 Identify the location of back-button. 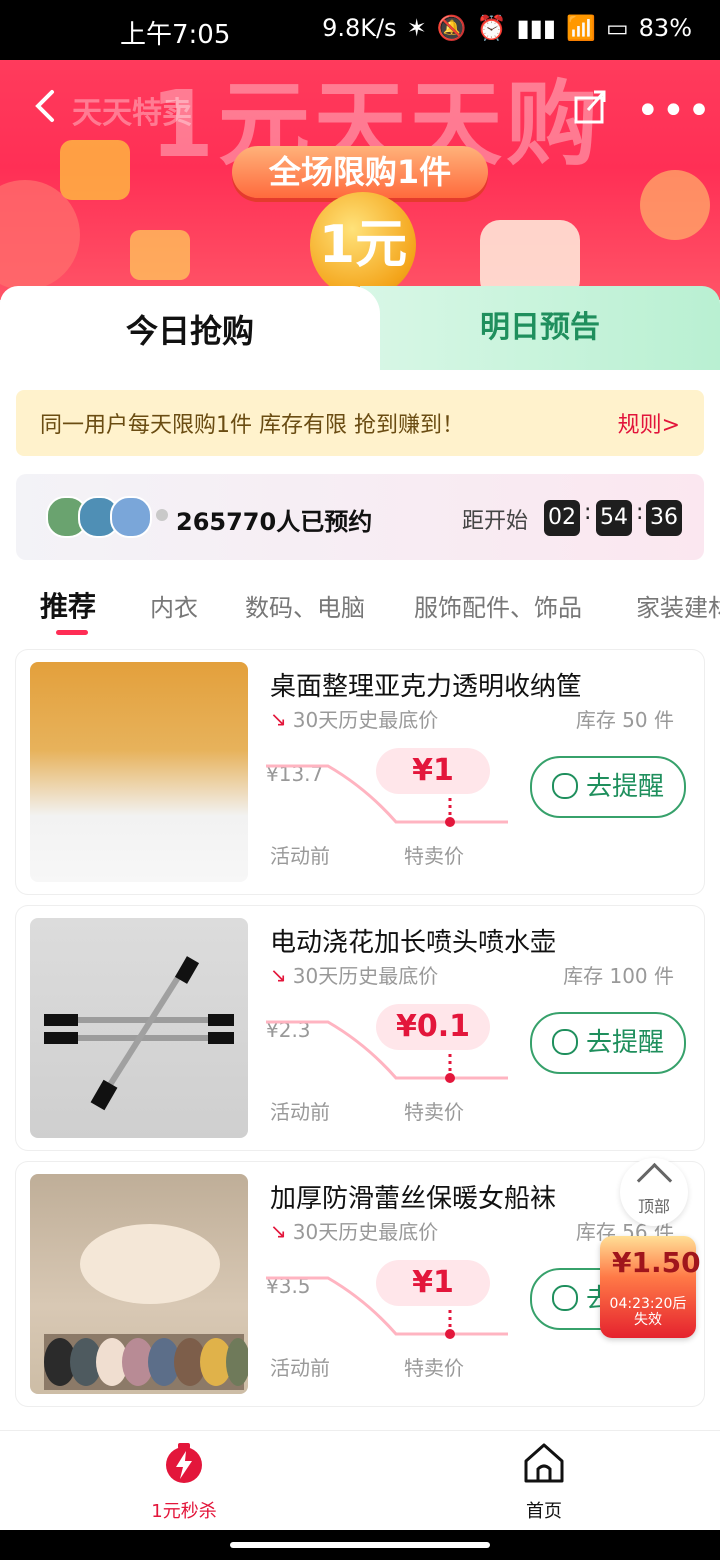
(46, 106).